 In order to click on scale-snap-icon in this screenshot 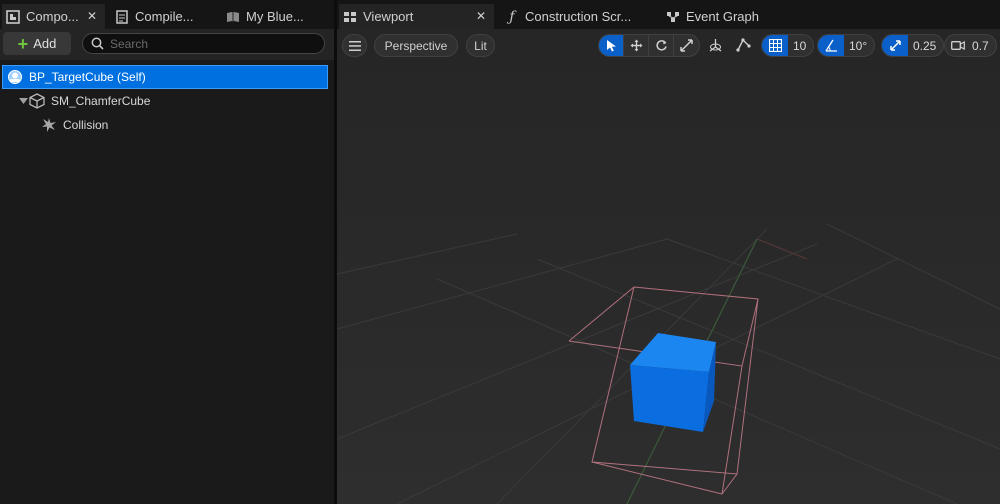, I will do `click(895, 45)`.